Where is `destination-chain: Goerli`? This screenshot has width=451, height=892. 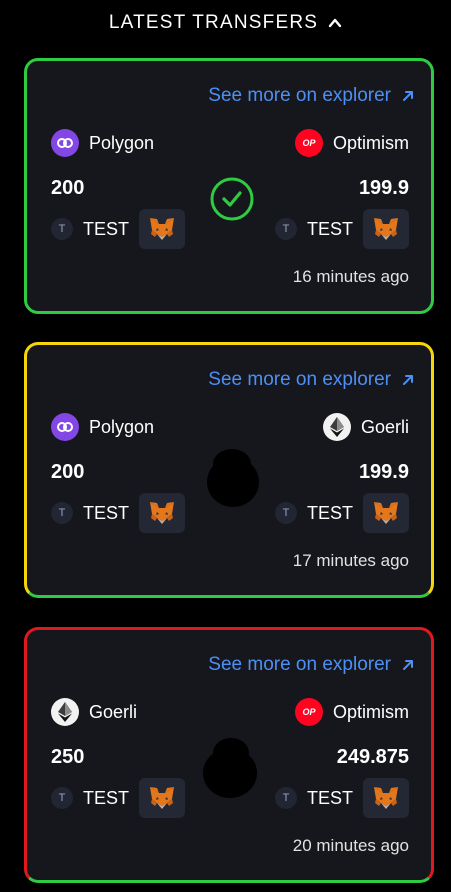 destination-chain: Goerli is located at coordinates (365, 427).